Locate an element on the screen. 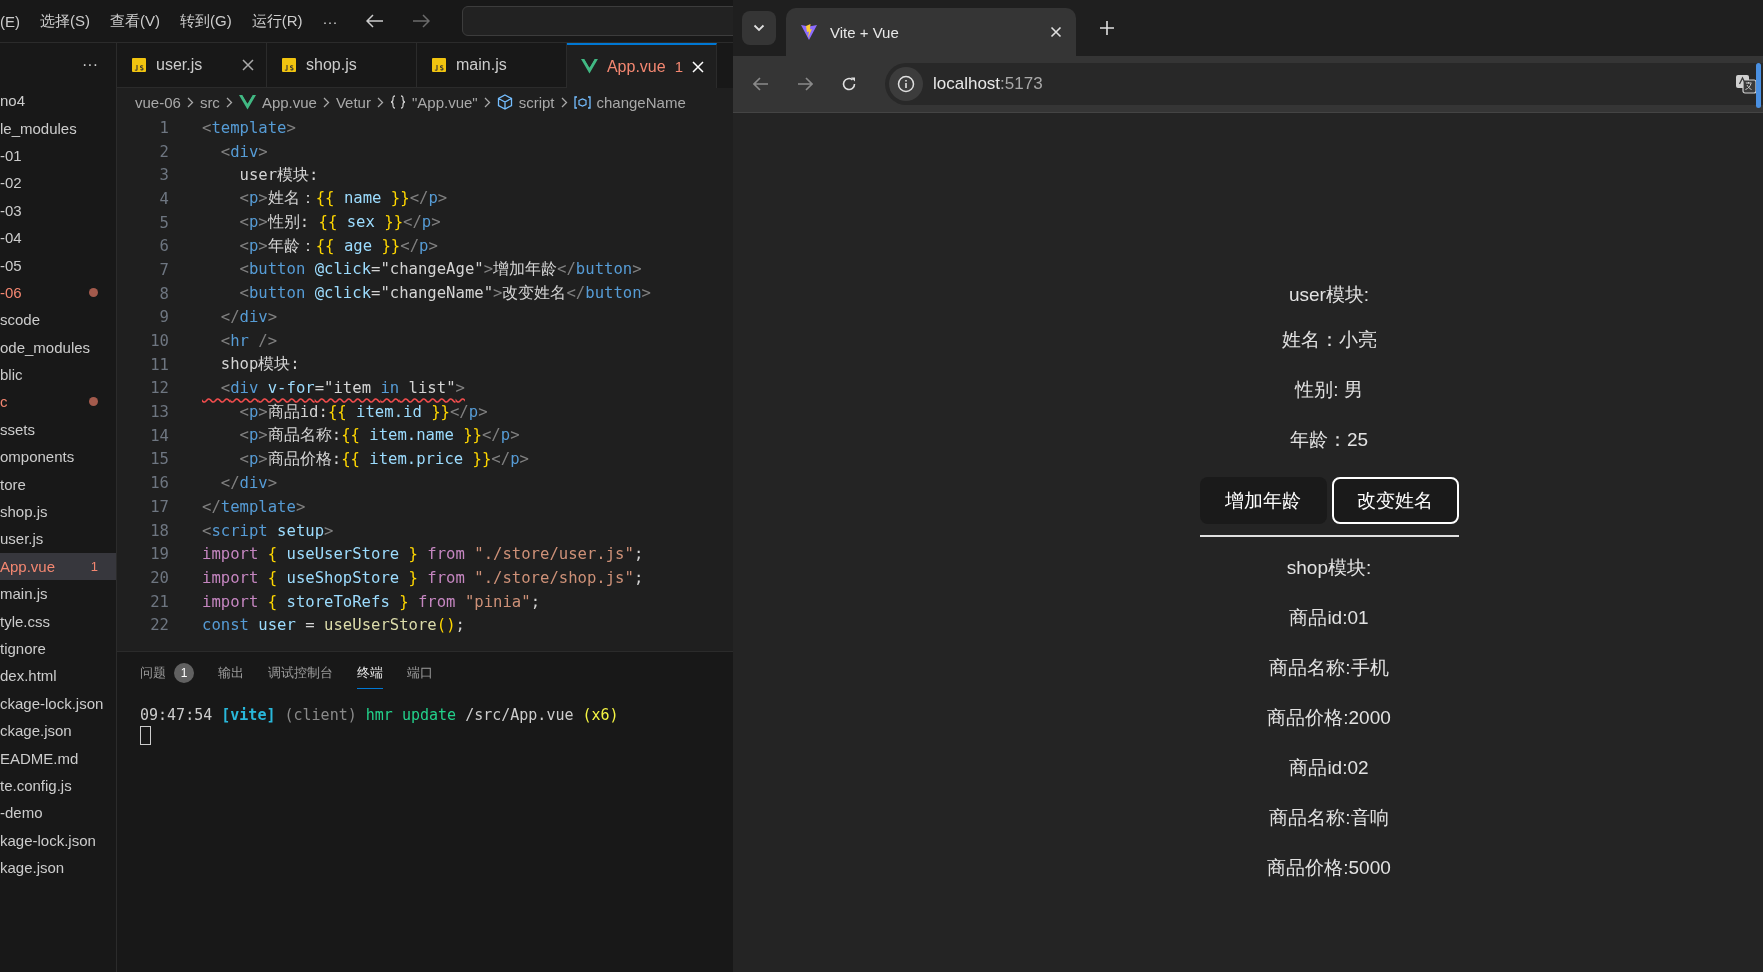 Image resolution: width=1763 pixels, height=972 pixels. file-tree-item: main.js is located at coordinates (58, 594).